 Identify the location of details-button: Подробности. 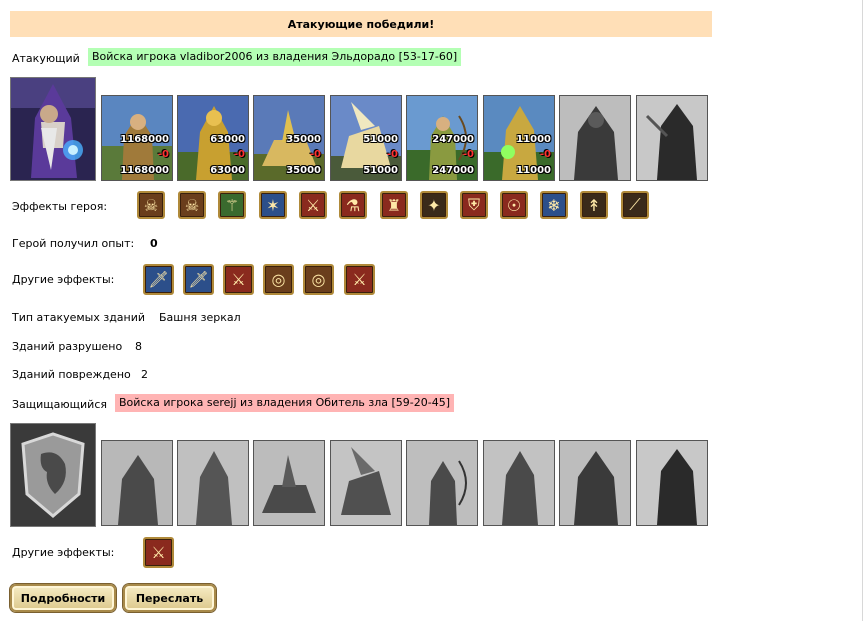
(63, 598).